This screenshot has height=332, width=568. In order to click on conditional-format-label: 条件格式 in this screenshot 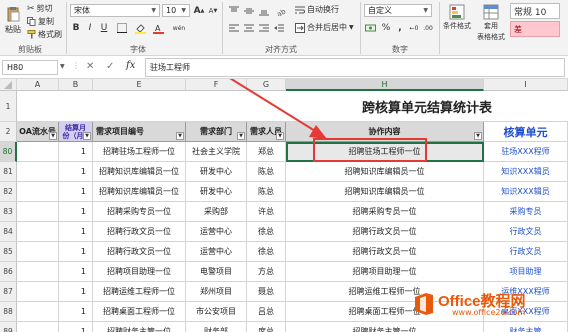, I will do `click(457, 26)`.